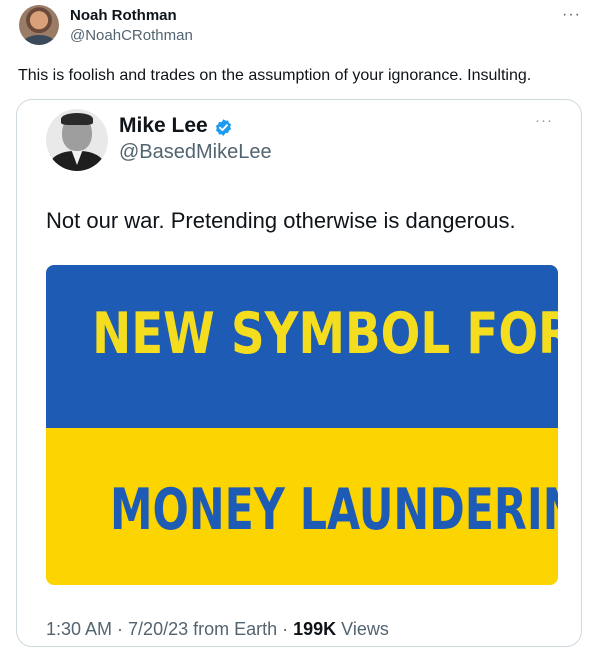 The height and width of the screenshot is (650, 594). What do you see at coordinates (315, 629) in the screenshot?
I see `views-count: 199K` at bounding box center [315, 629].